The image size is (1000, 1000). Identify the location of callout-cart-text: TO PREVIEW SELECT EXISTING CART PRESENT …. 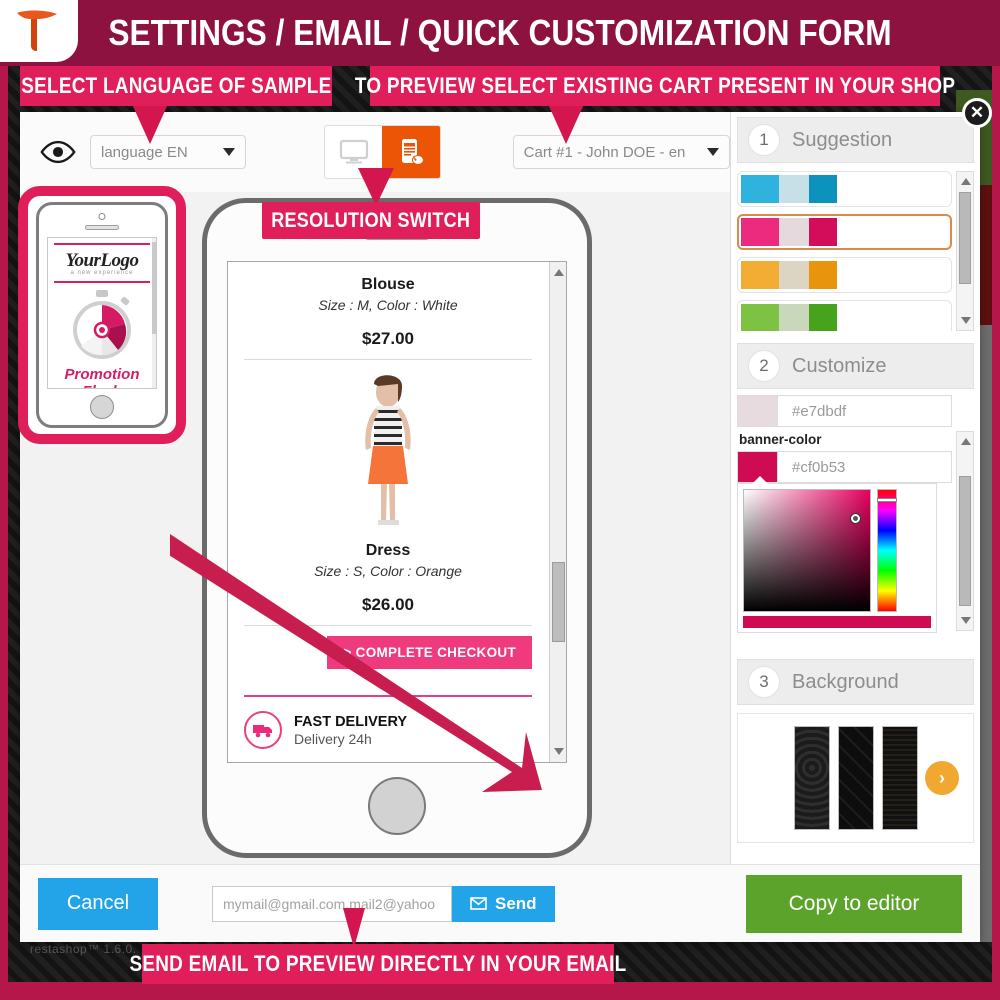
(655, 85).